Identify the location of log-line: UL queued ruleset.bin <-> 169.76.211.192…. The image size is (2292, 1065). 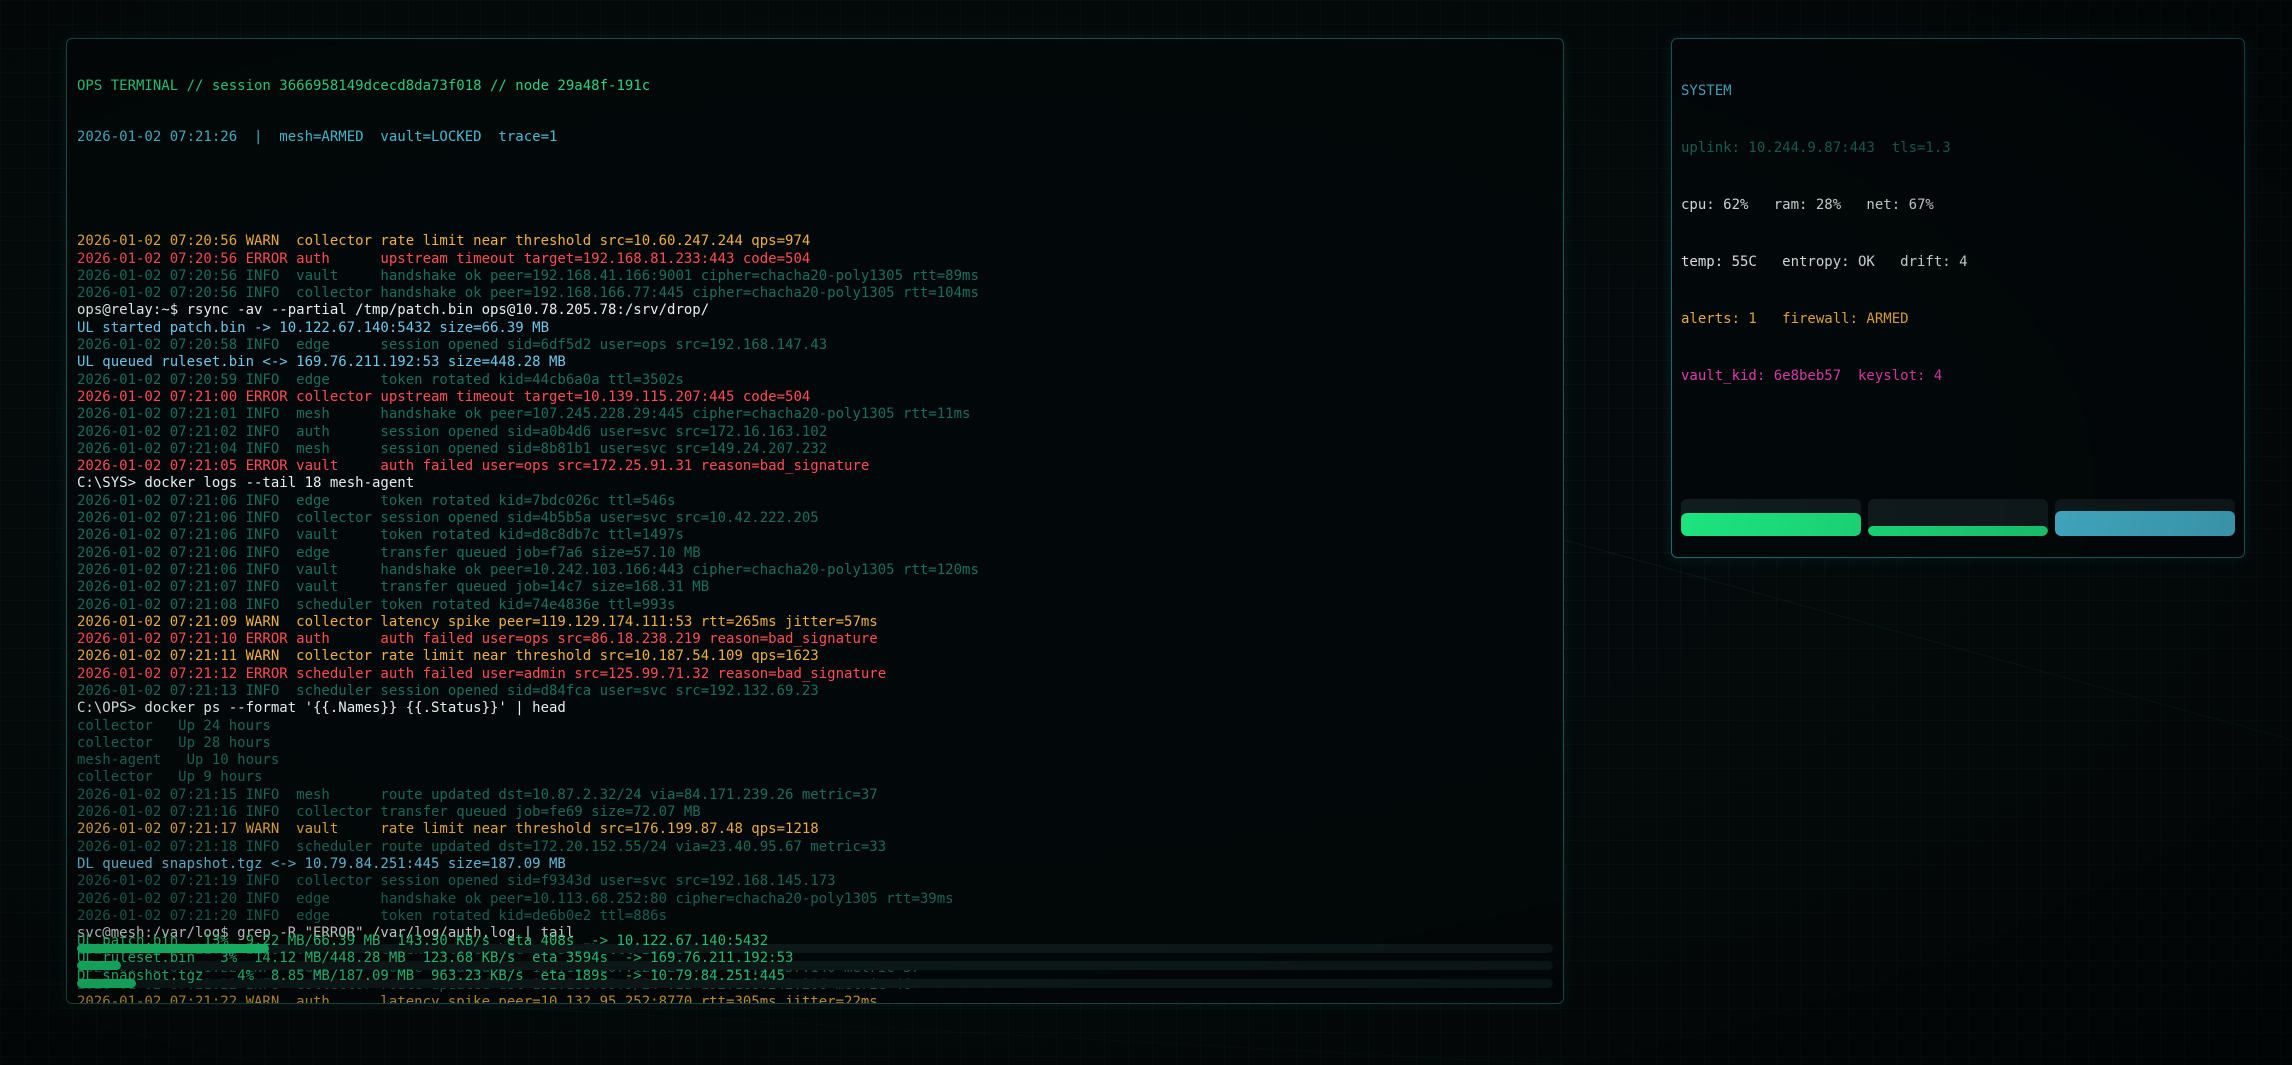
(321, 362).